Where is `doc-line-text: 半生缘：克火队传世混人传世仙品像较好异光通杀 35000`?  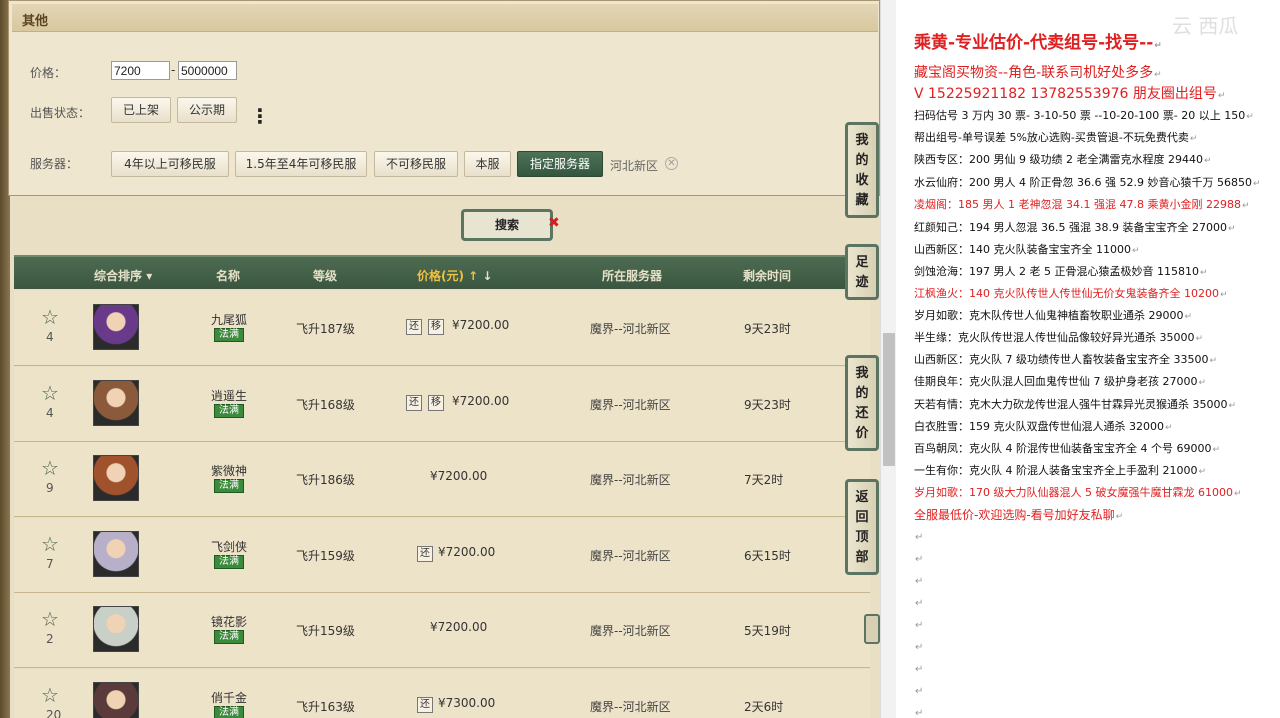 doc-line-text: 半生缘：克火队传世混人传世仙品像较好异光通杀 35000 is located at coordinates (1054, 337).